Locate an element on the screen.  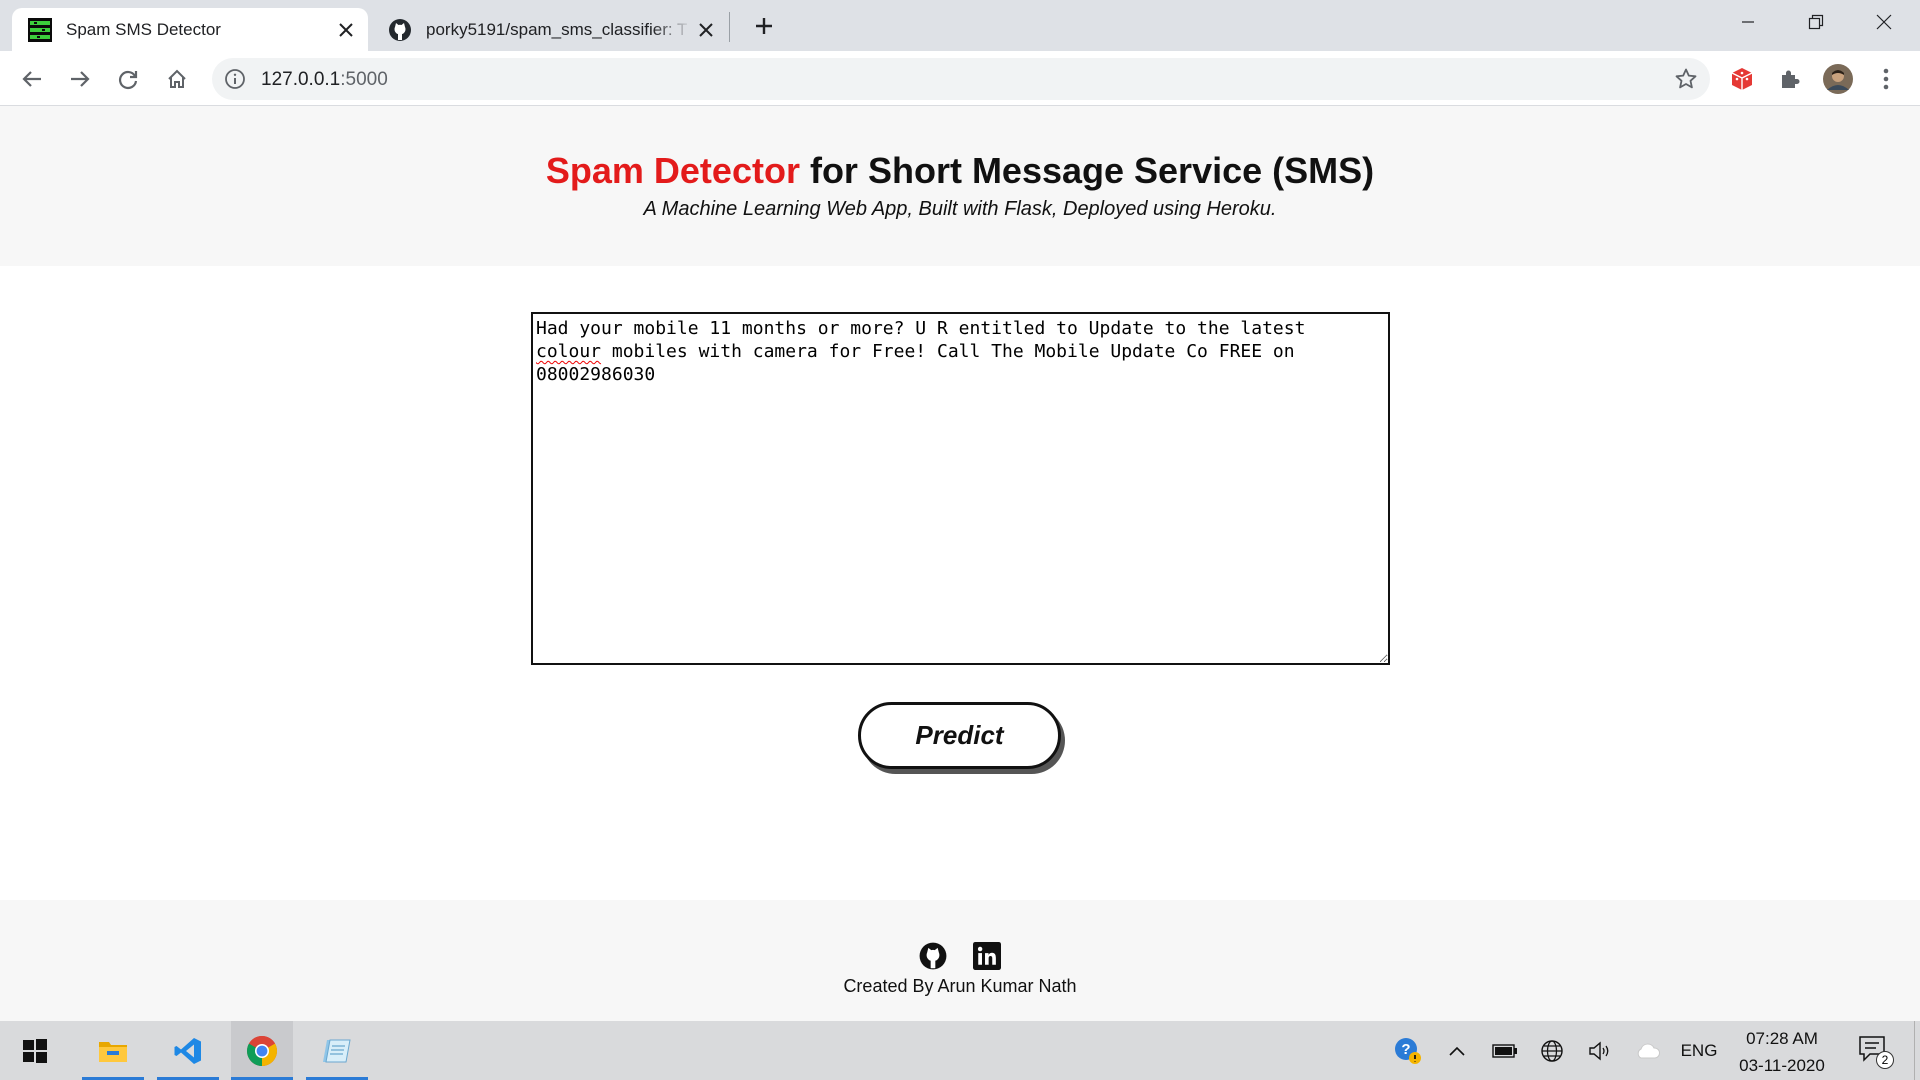
tab-github-repo: porky5191/spam_sms_classifier: T is located at coordinates (550, 29).